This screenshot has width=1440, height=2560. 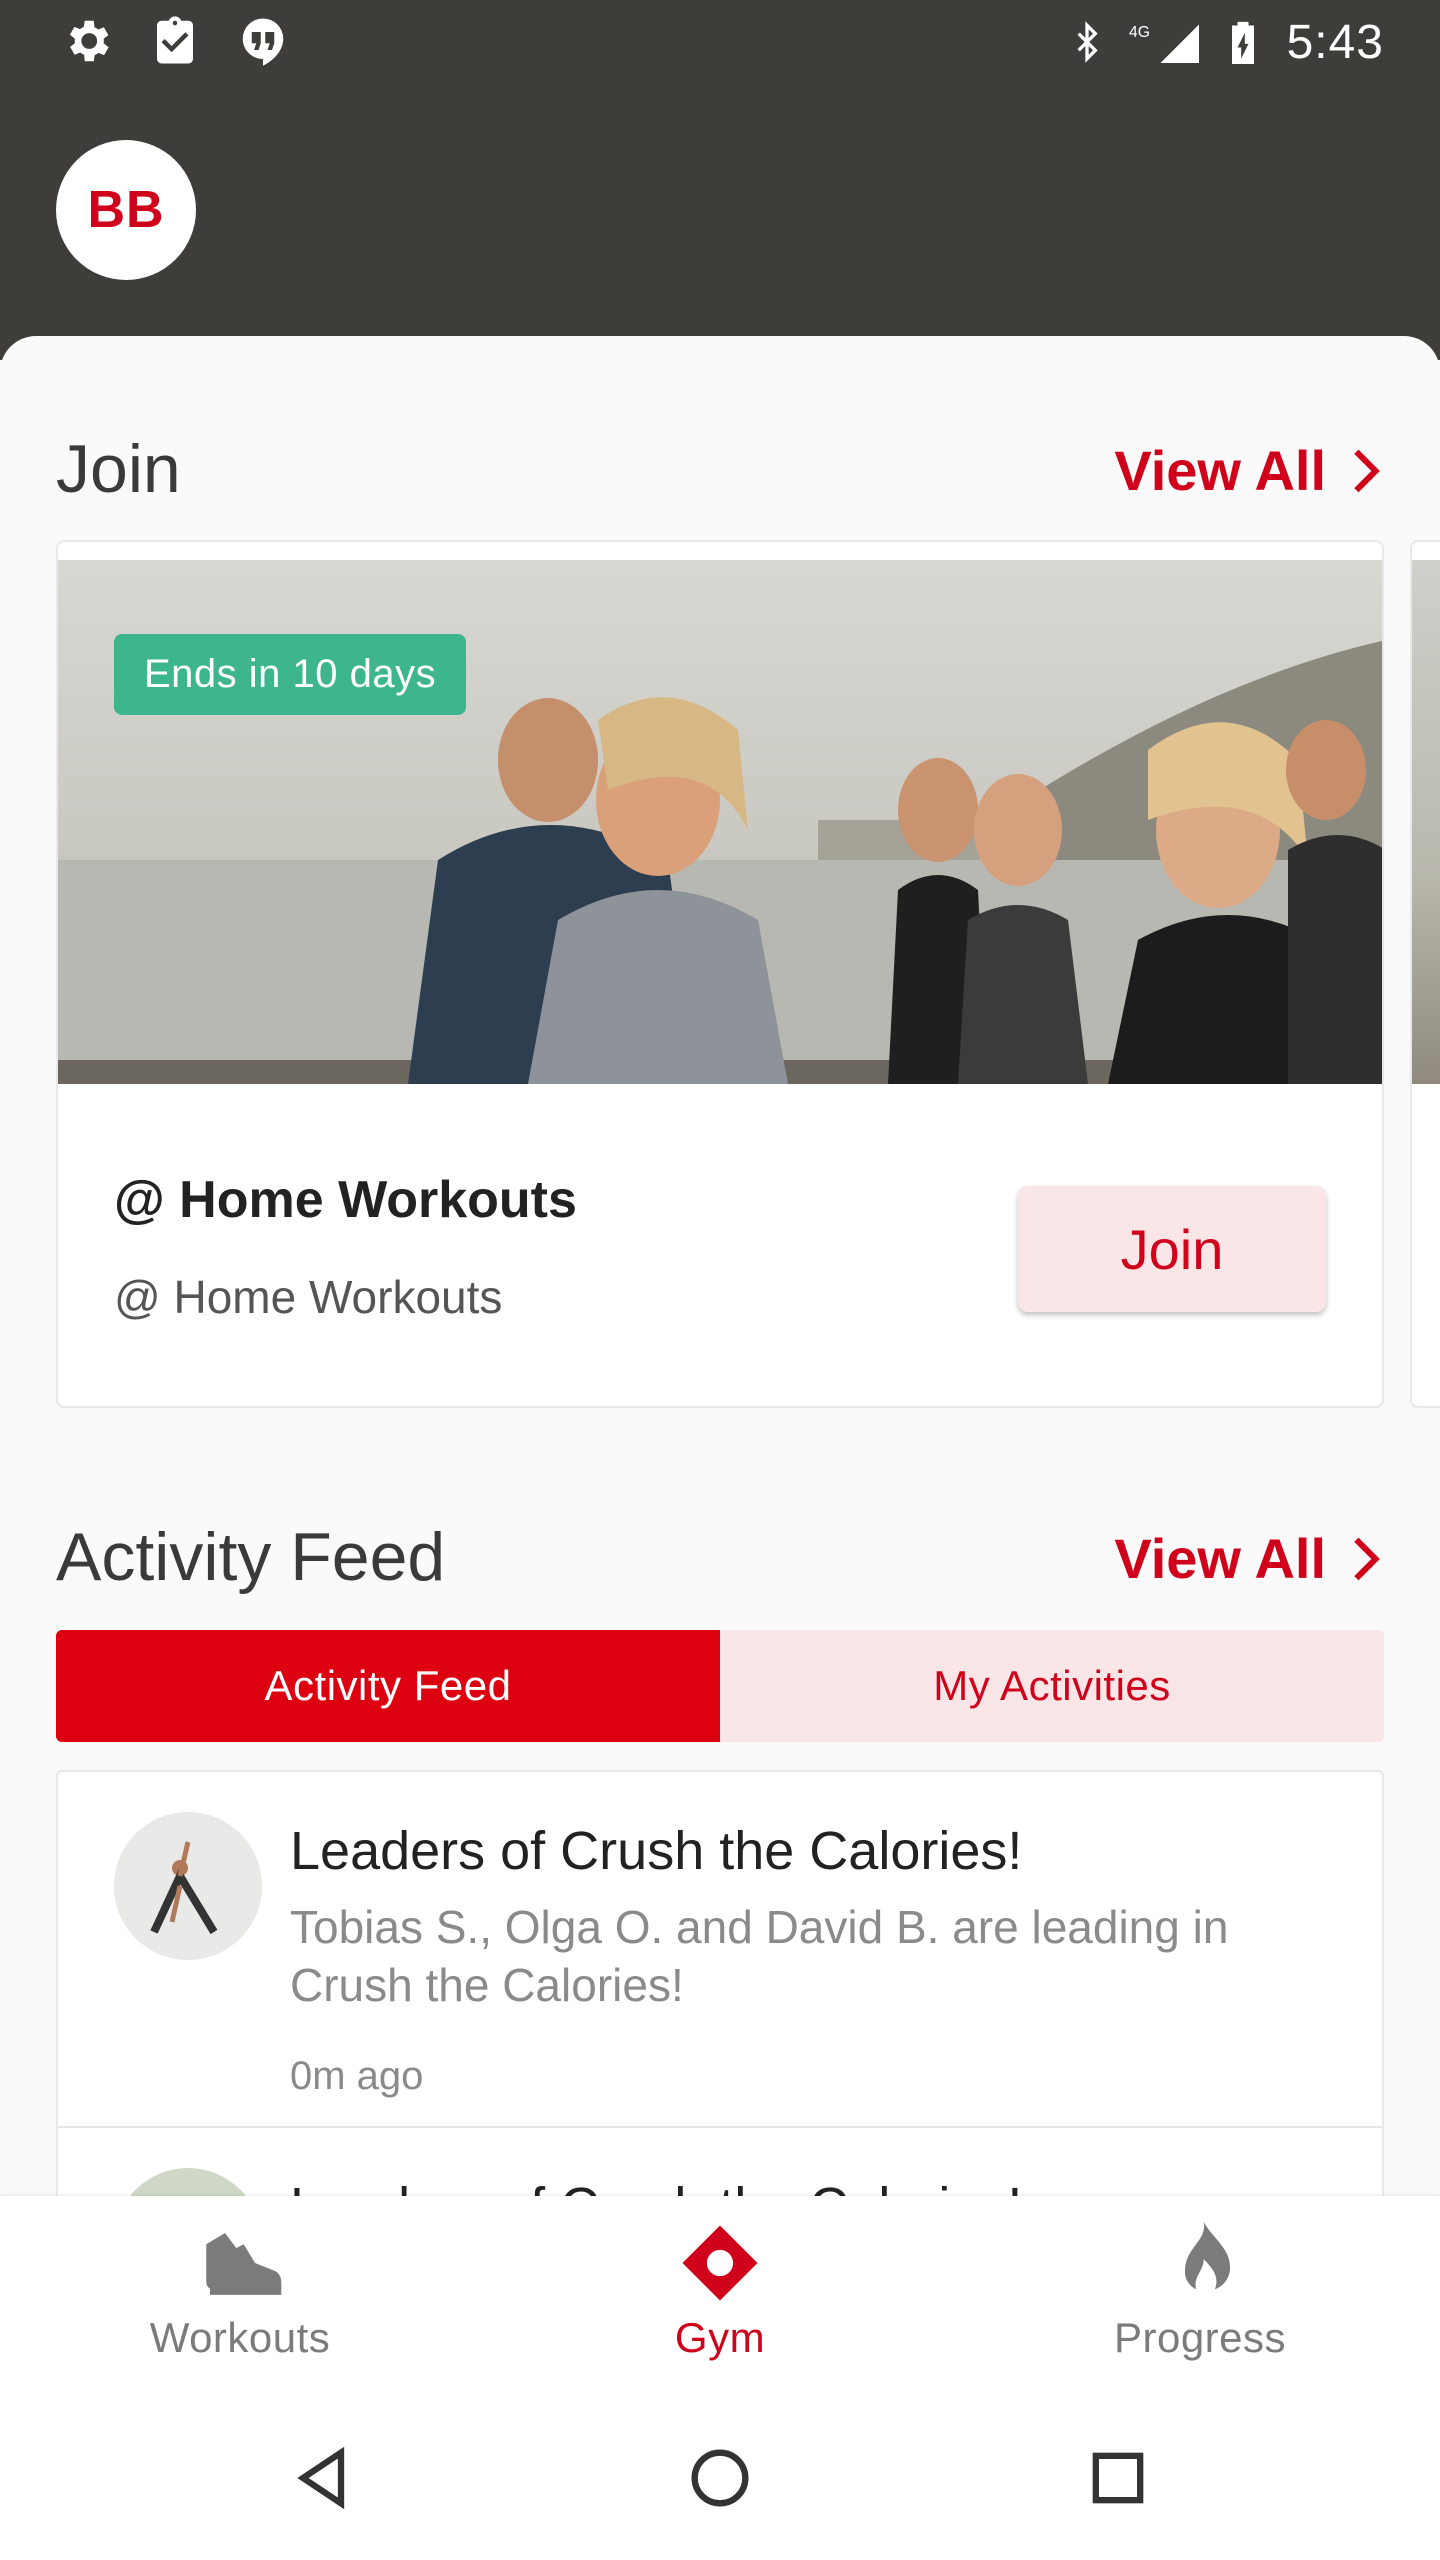 I want to click on nav-label: Workouts, so click(x=240, y=2337).